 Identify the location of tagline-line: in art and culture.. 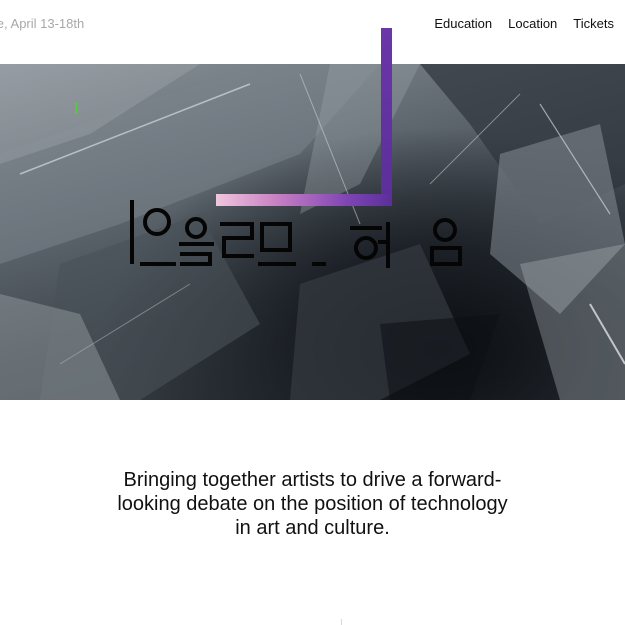
(312, 528).